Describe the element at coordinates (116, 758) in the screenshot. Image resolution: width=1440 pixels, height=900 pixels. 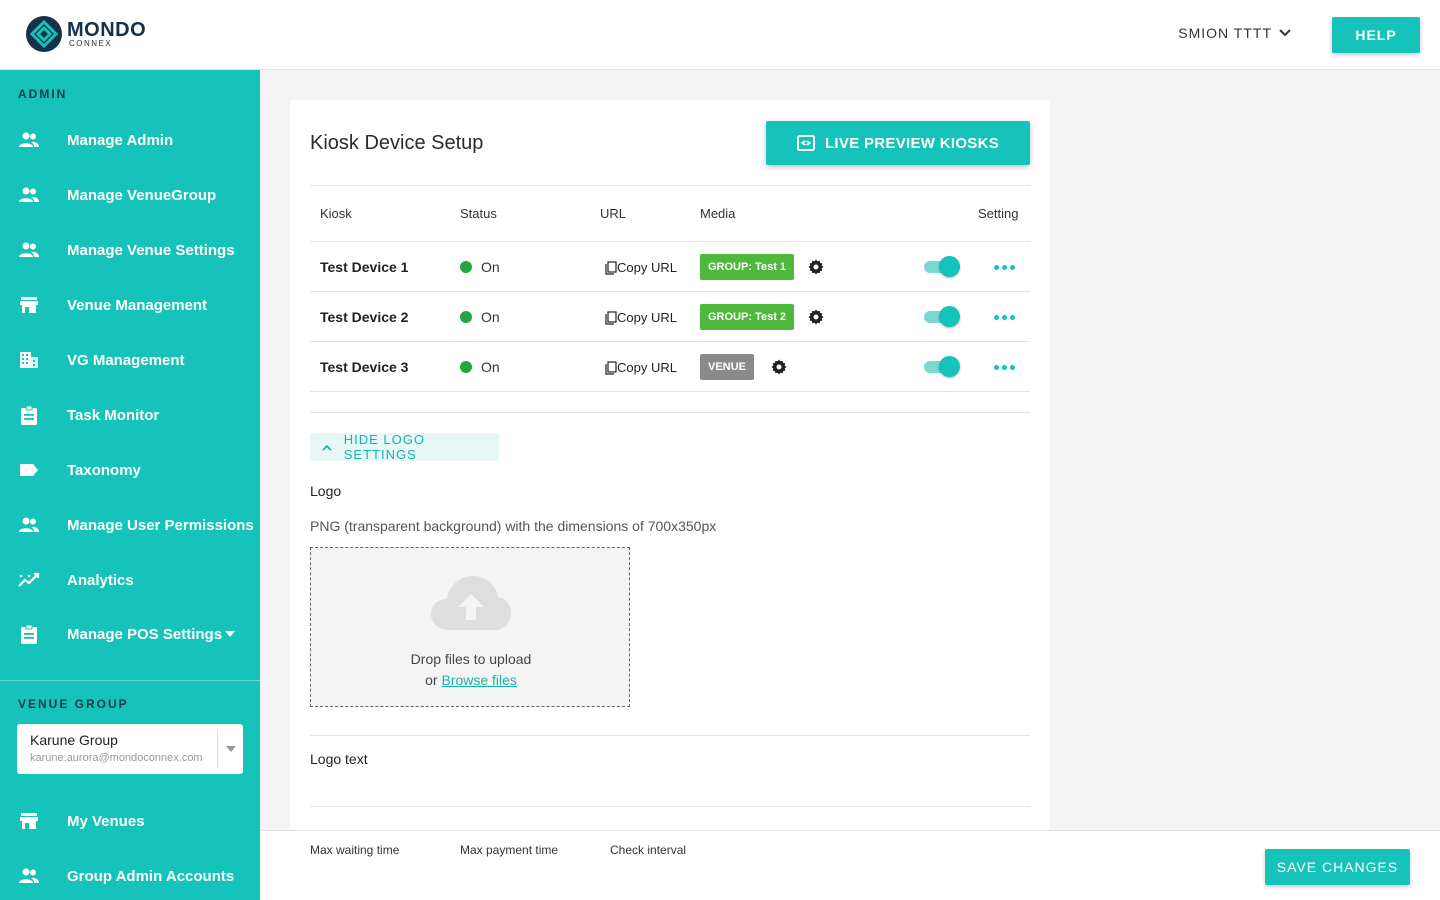
I see `venue-group-email: karune.aurora@mondoconnex.com` at that location.